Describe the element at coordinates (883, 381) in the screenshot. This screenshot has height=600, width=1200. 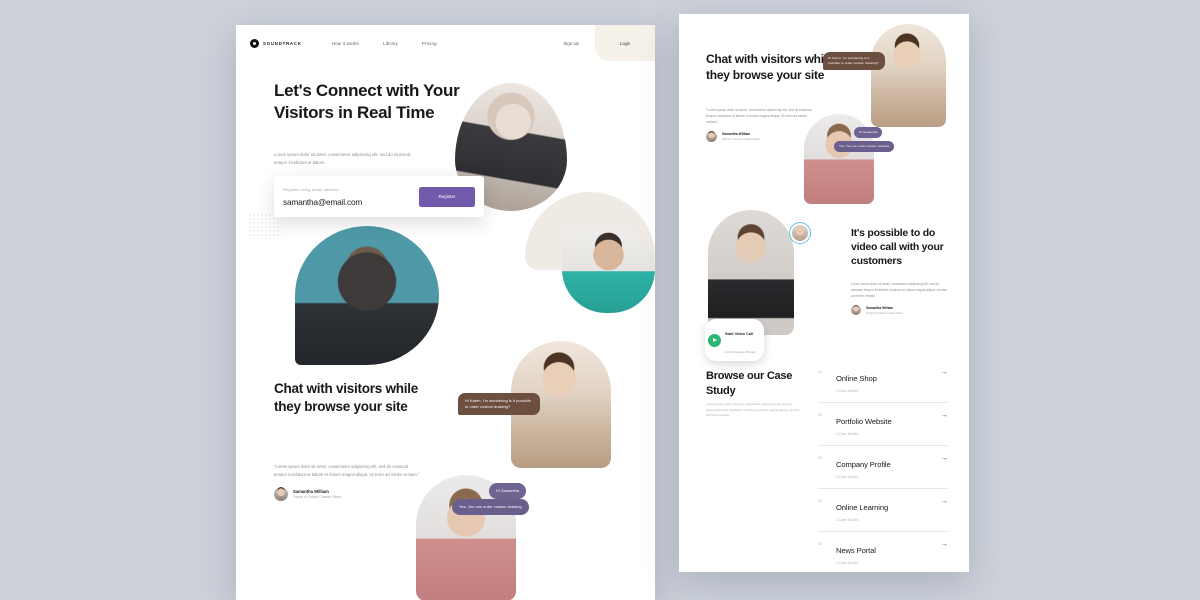
I see `case-study-item-online-shop: 01 Online Shop 3 Case Studies →` at that location.